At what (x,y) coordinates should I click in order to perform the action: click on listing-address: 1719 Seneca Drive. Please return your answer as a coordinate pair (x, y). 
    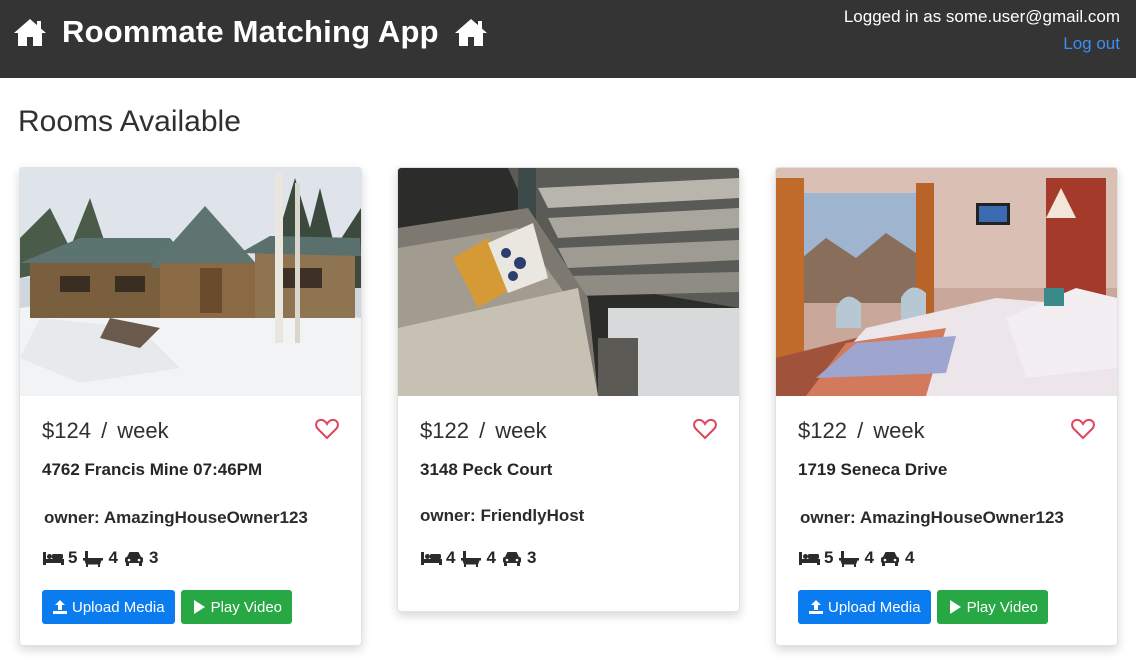
    Looking at the image, I should click on (873, 469).